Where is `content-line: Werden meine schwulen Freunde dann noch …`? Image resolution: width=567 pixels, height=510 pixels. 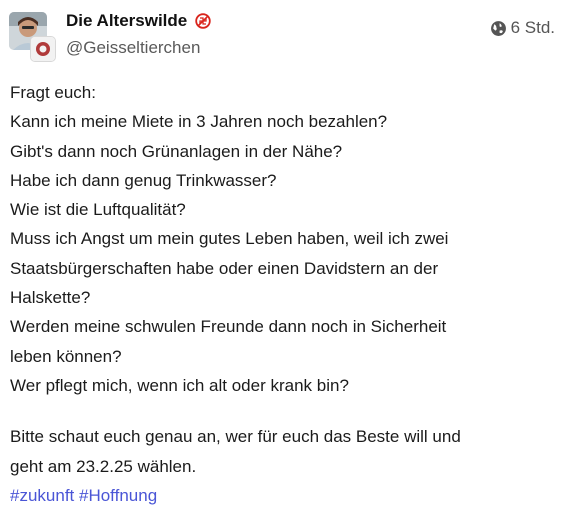 content-line: Werden meine schwulen Freunde dann noch … is located at coordinates (228, 327).